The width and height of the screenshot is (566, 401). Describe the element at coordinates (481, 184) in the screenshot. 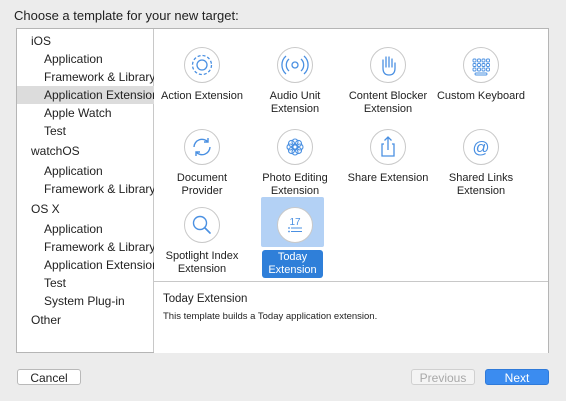

I see `template-label: Shared Links Extension` at that location.